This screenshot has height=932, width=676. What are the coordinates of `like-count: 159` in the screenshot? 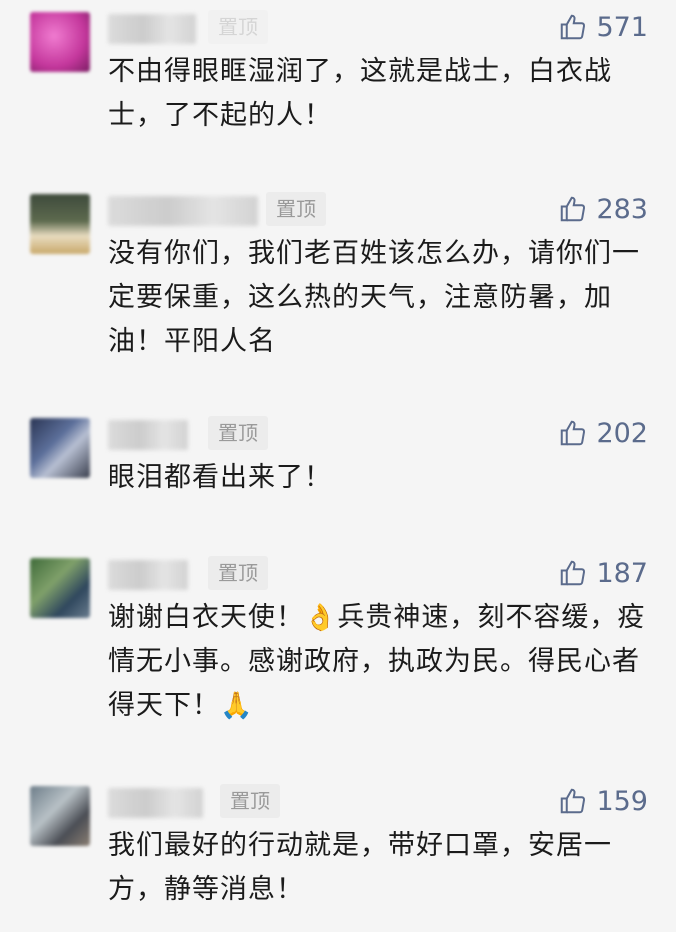 It's located at (622, 801).